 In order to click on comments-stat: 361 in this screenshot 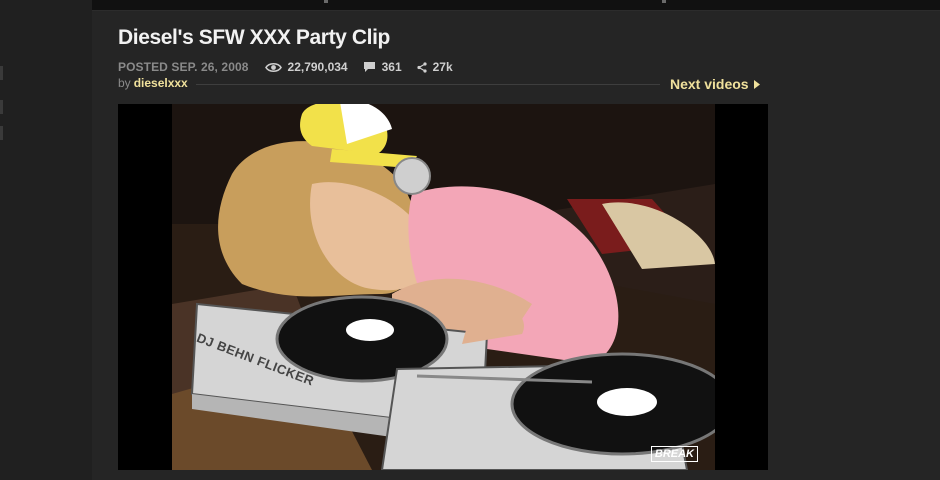, I will do `click(382, 67)`.